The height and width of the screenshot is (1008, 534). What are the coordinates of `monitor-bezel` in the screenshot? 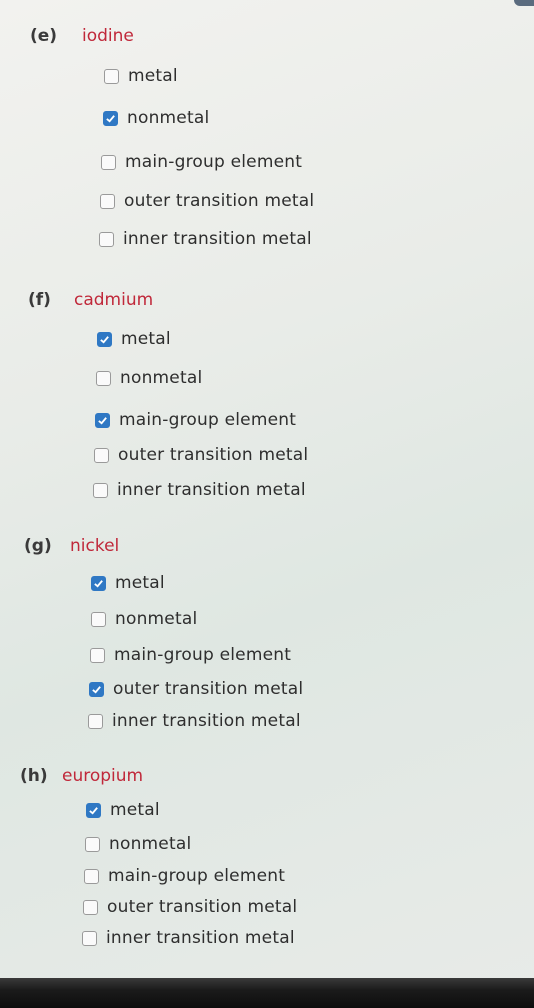 It's located at (267, 993).